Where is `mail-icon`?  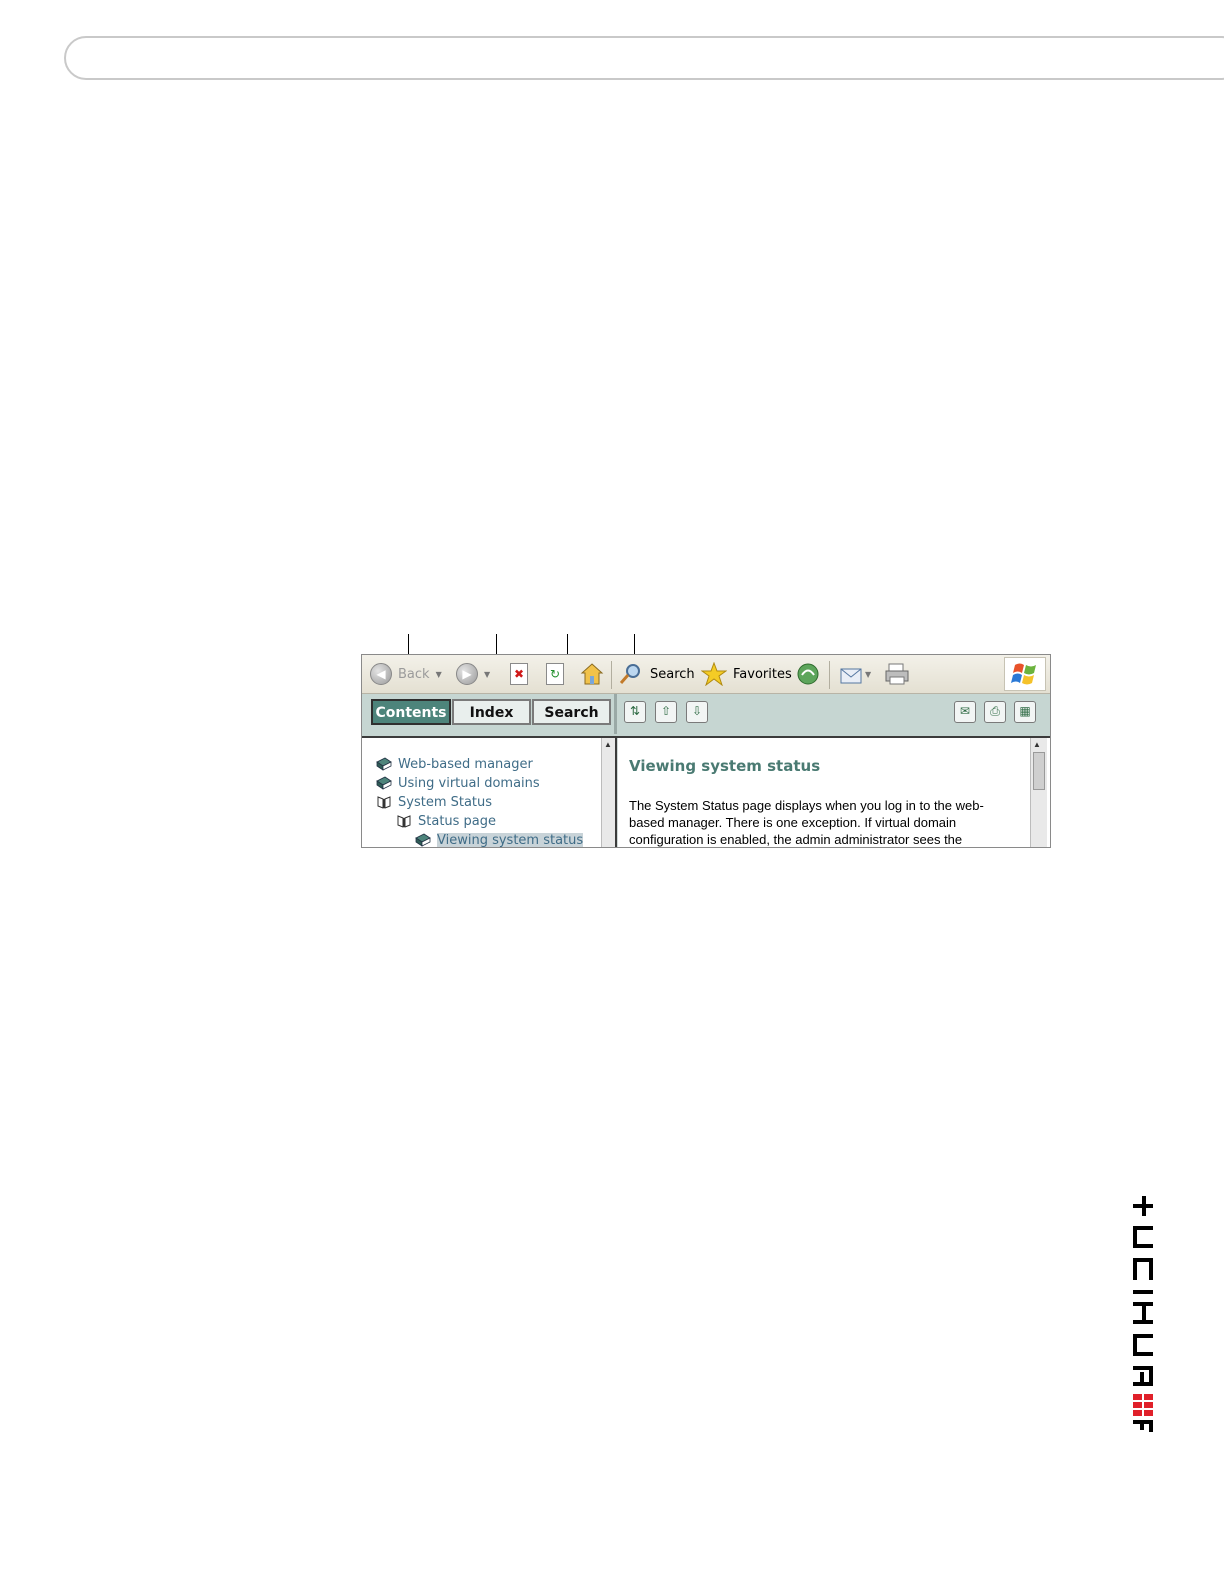
mail-icon is located at coordinates (851, 676).